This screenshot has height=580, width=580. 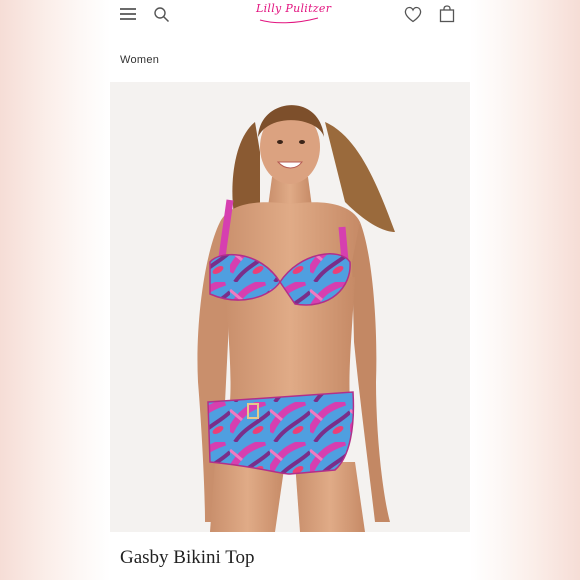 What do you see at coordinates (413, 14) in the screenshot?
I see `heart-icon` at bounding box center [413, 14].